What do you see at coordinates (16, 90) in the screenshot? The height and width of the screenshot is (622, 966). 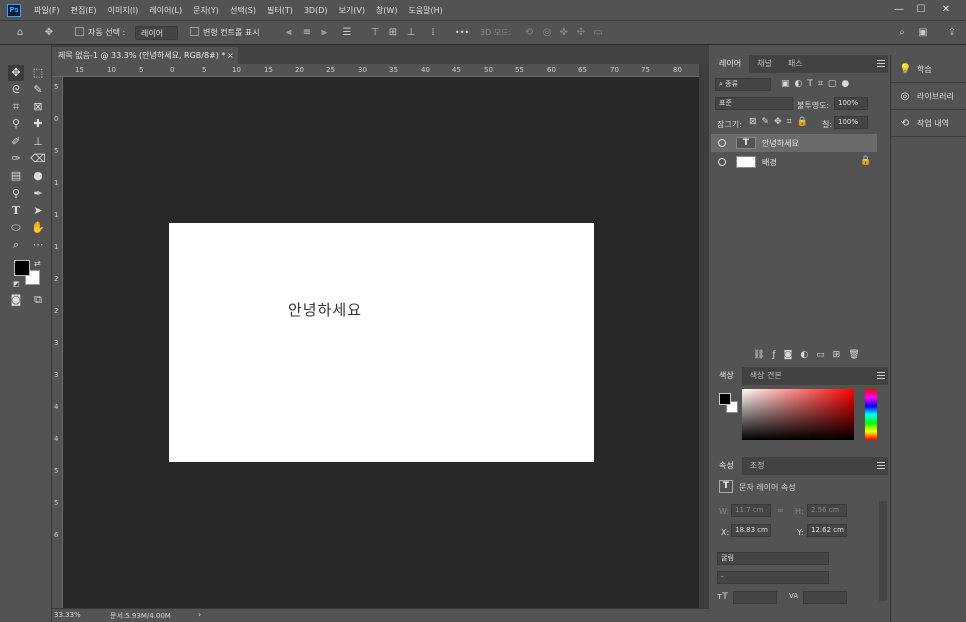 I see `lasso-tool-icon: ᘓ` at bounding box center [16, 90].